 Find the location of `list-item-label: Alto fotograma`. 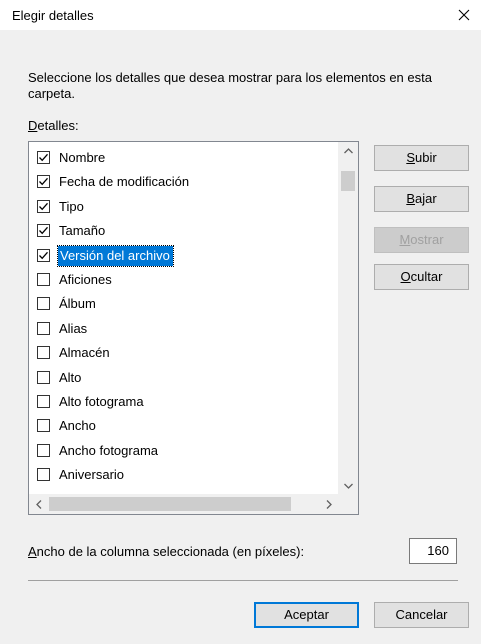

list-item-label: Alto fotograma is located at coordinates (101, 401).